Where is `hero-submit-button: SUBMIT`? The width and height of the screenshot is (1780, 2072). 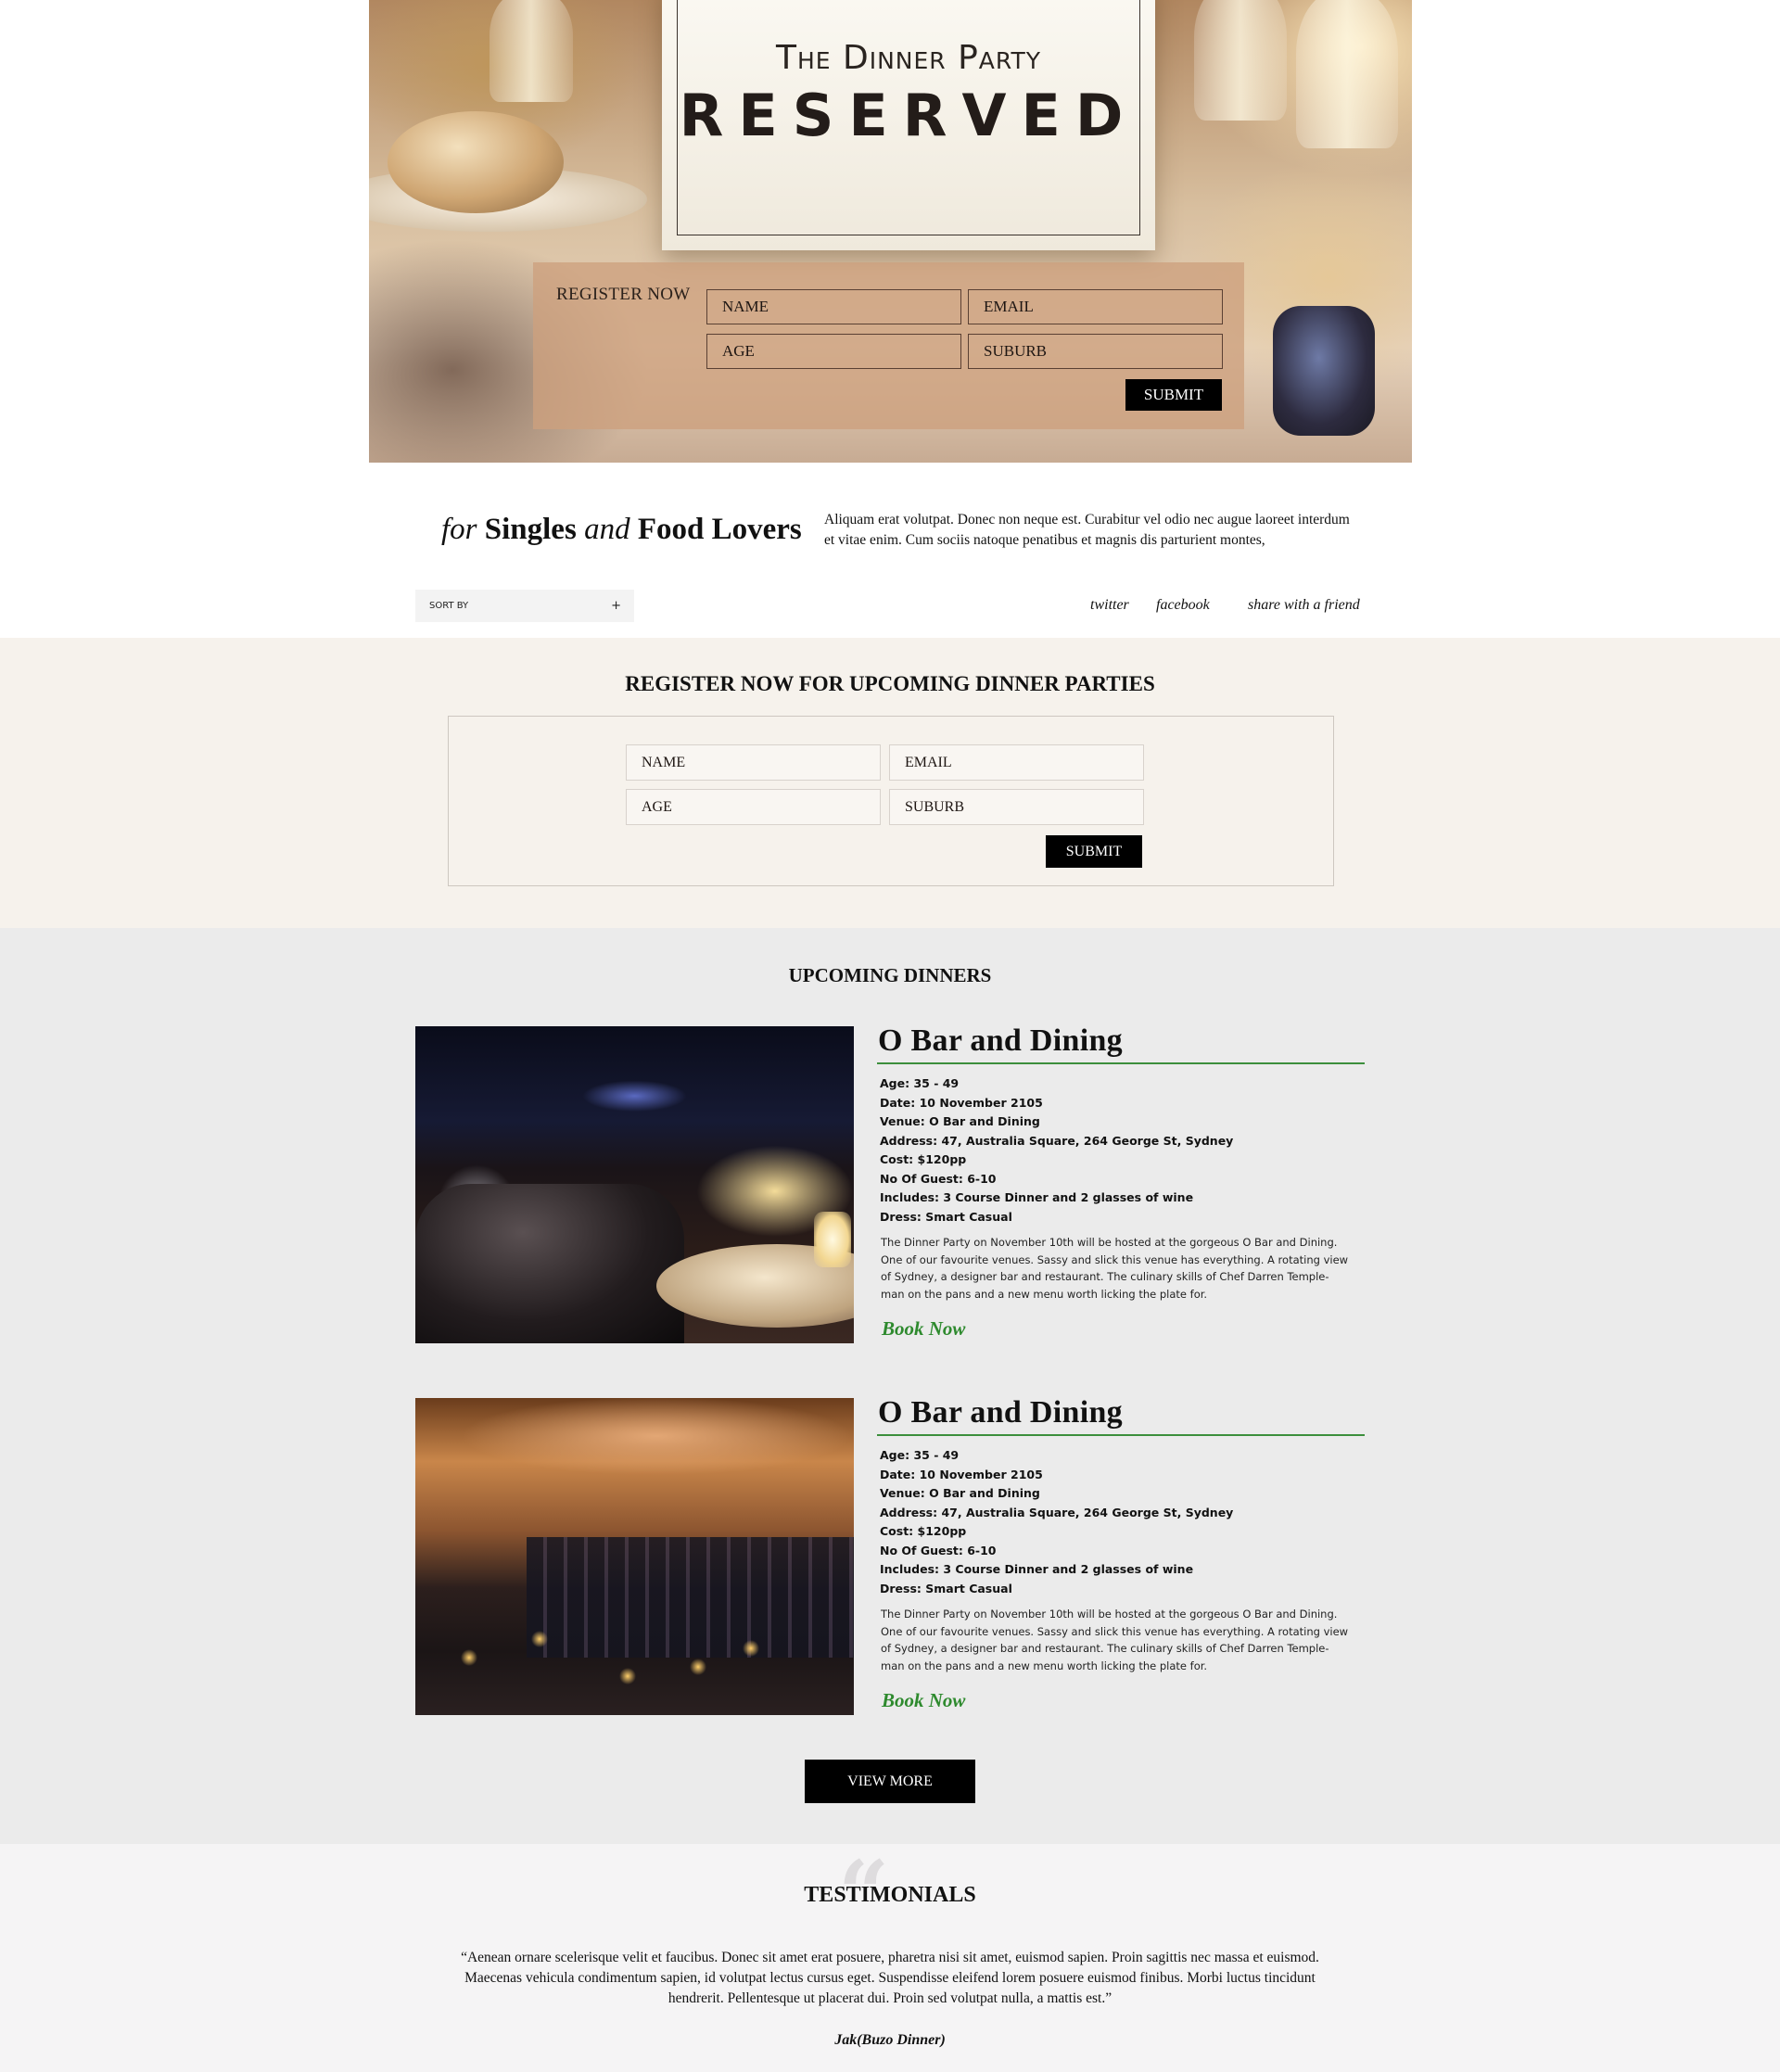
hero-submit-button: SUBMIT is located at coordinates (1173, 395).